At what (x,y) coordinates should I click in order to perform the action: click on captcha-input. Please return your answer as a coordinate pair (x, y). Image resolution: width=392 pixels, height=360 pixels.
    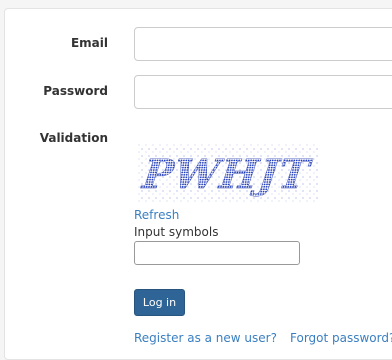
    Looking at the image, I should click on (217, 253).